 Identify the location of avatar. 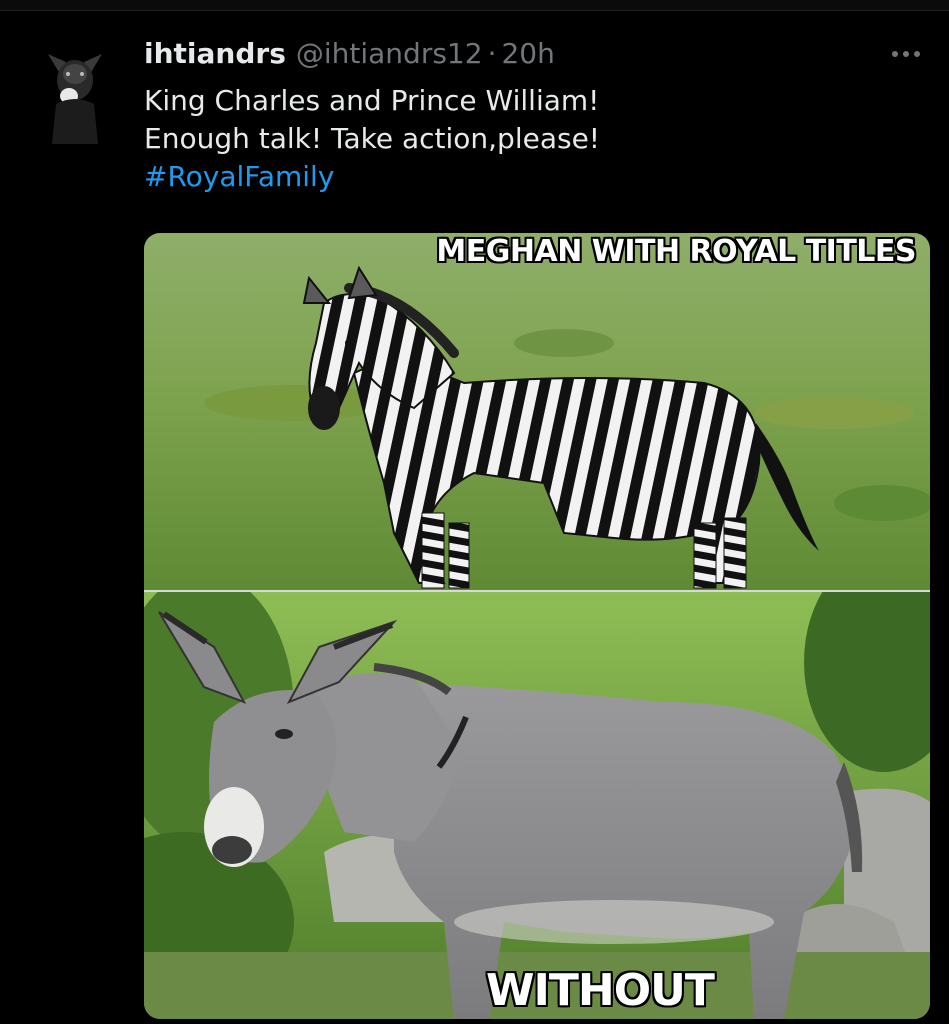
(75, 94).